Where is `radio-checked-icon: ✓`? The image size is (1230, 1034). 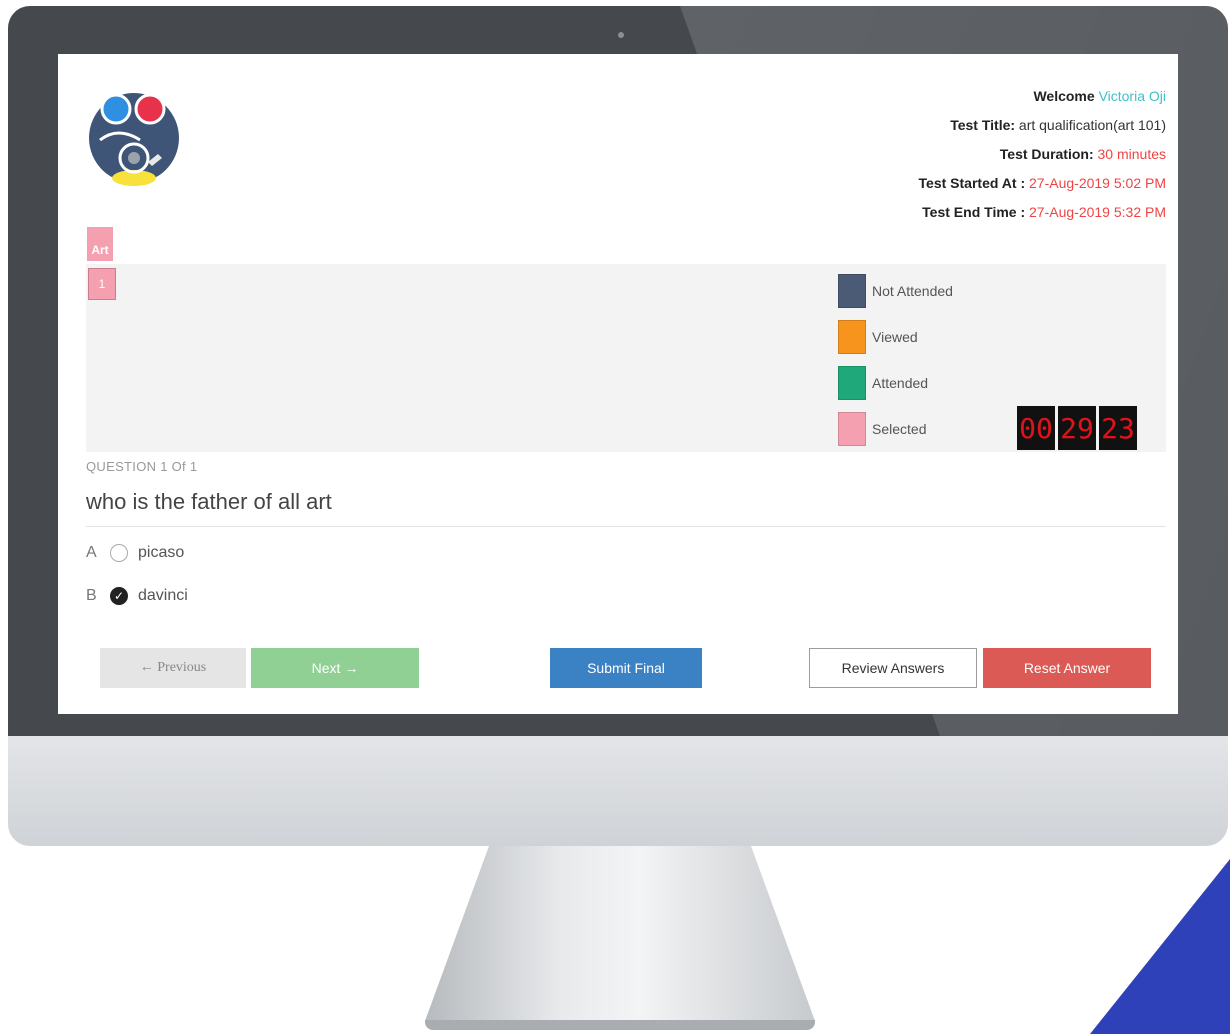 radio-checked-icon: ✓ is located at coordinates (119, 596).